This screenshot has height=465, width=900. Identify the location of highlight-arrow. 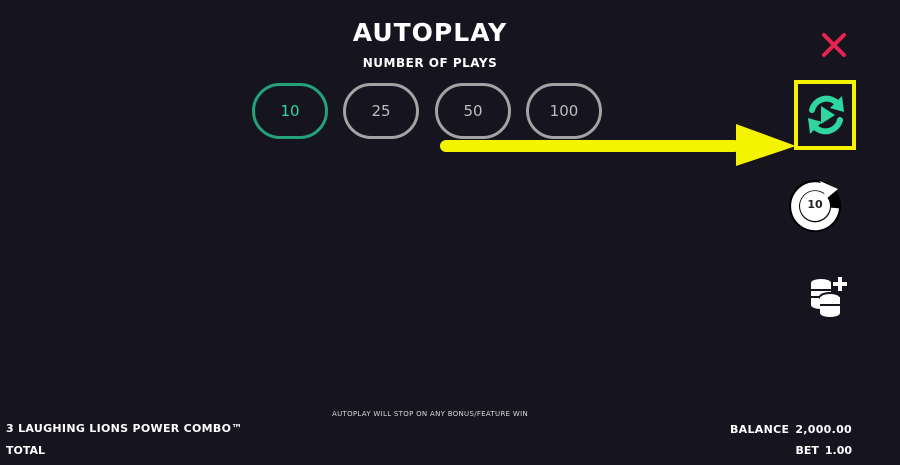
(618, 145).